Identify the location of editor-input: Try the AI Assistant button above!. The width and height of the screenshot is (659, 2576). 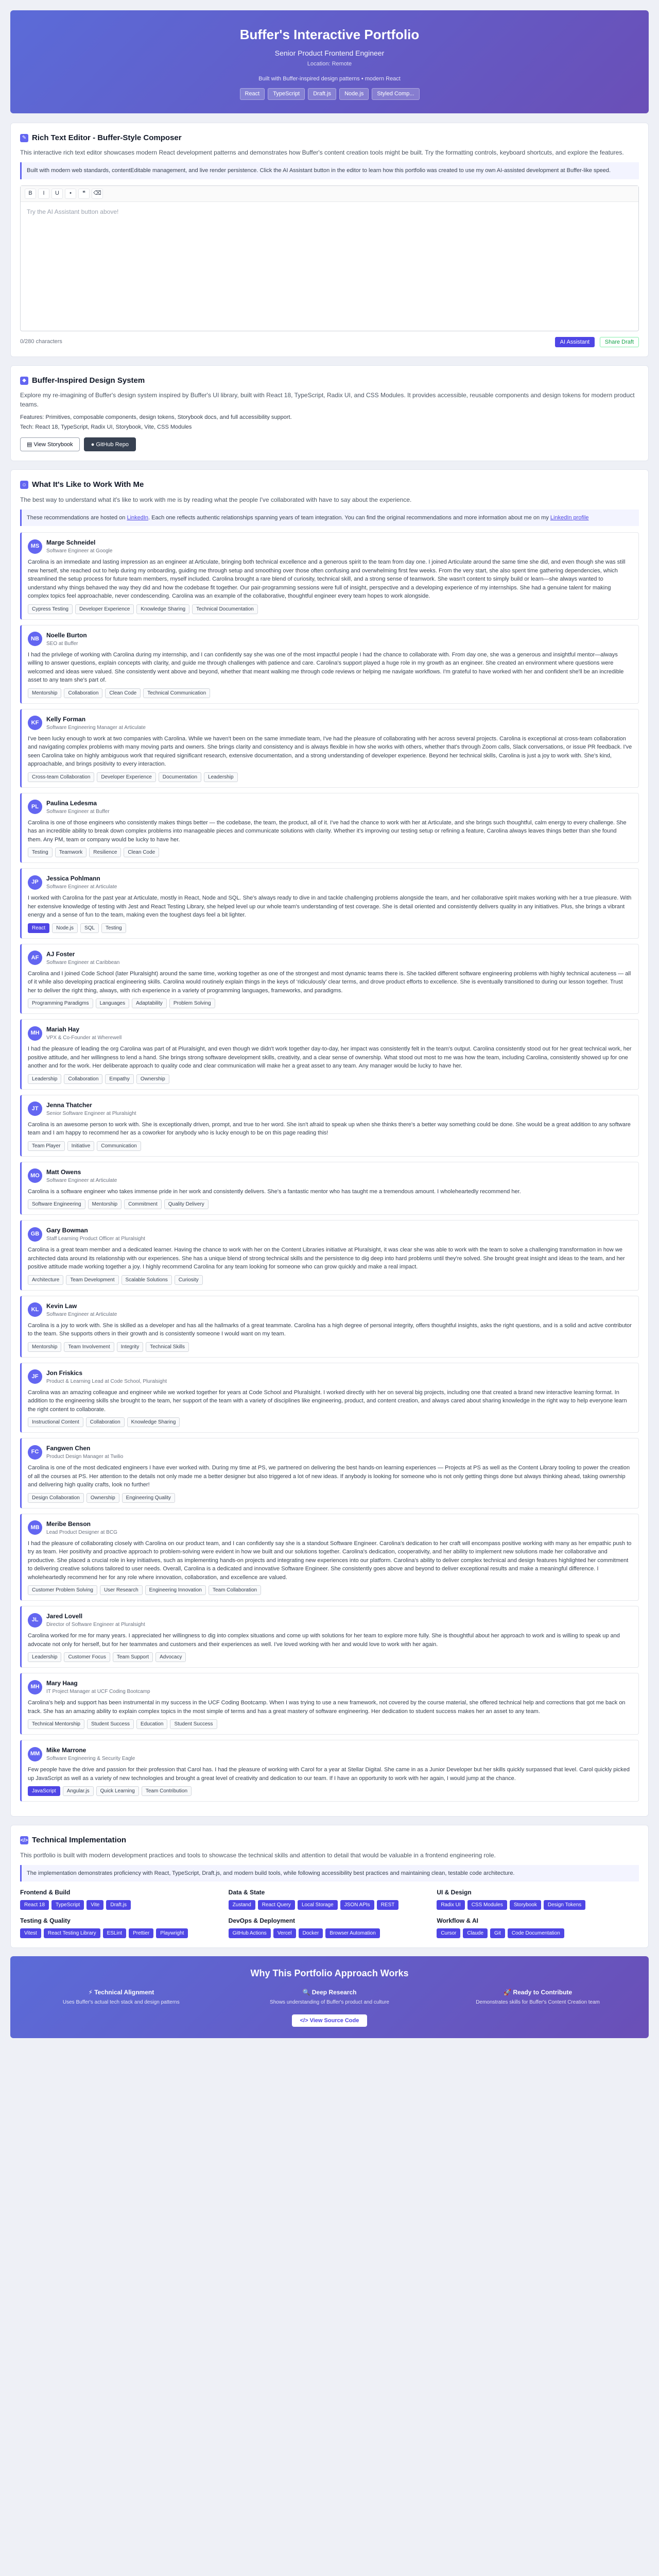
(329, 266).